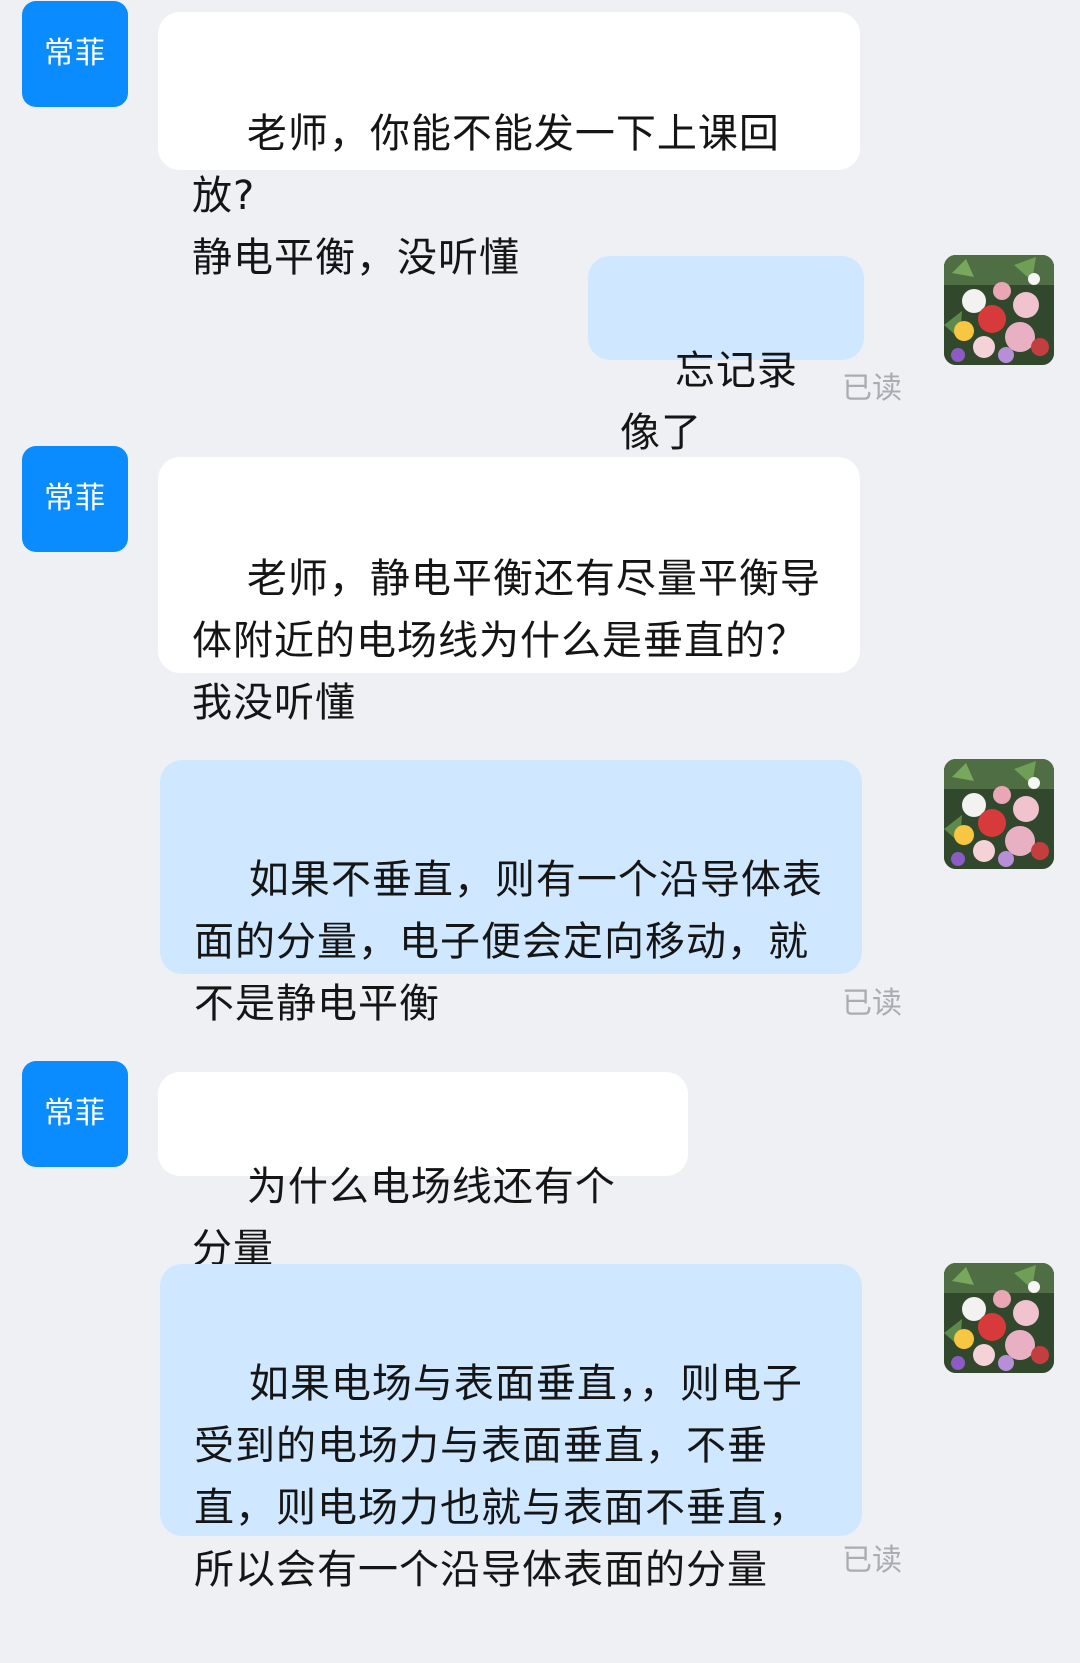 The image size is (1080, 1663). What do you see at coordinates (404, 1218) in the screenshot?
I see `message-text: 为什么电场线还有个分量` at bounding box center [404, 1218].